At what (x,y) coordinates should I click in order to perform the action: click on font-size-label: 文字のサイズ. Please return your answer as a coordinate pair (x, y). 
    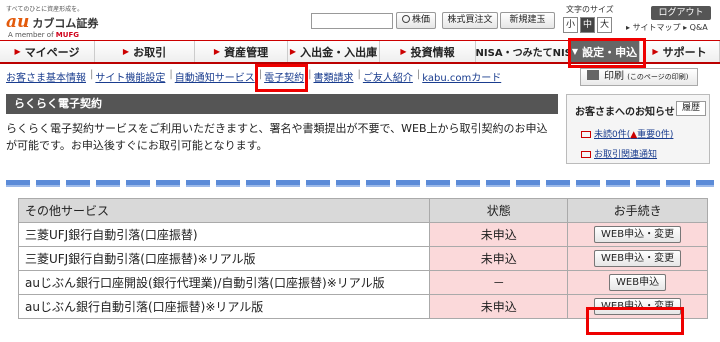
    Looking at the image, I should click on (590, 9).